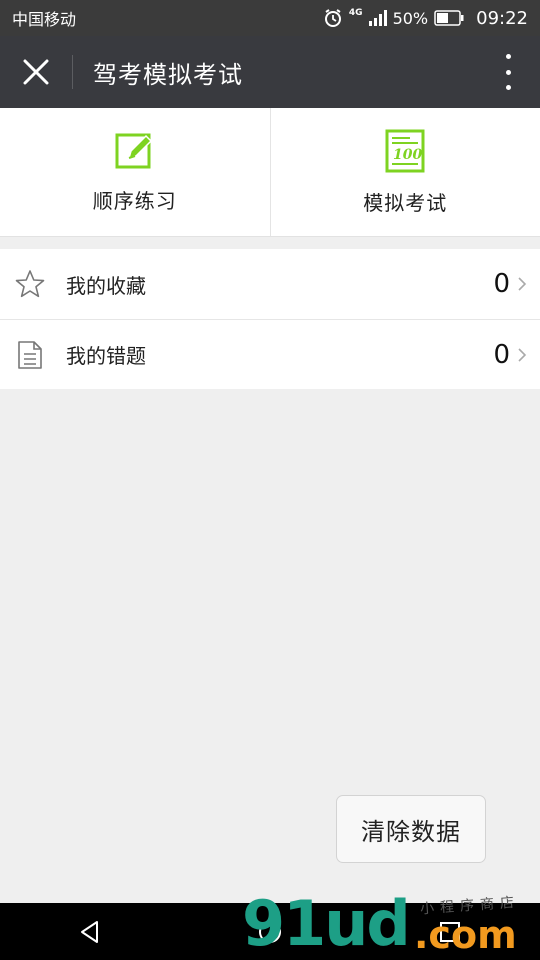  What do you see at coordinates (449, 18) in the screenshot?
I see `battery-icon` at bounding box center [449, 18].